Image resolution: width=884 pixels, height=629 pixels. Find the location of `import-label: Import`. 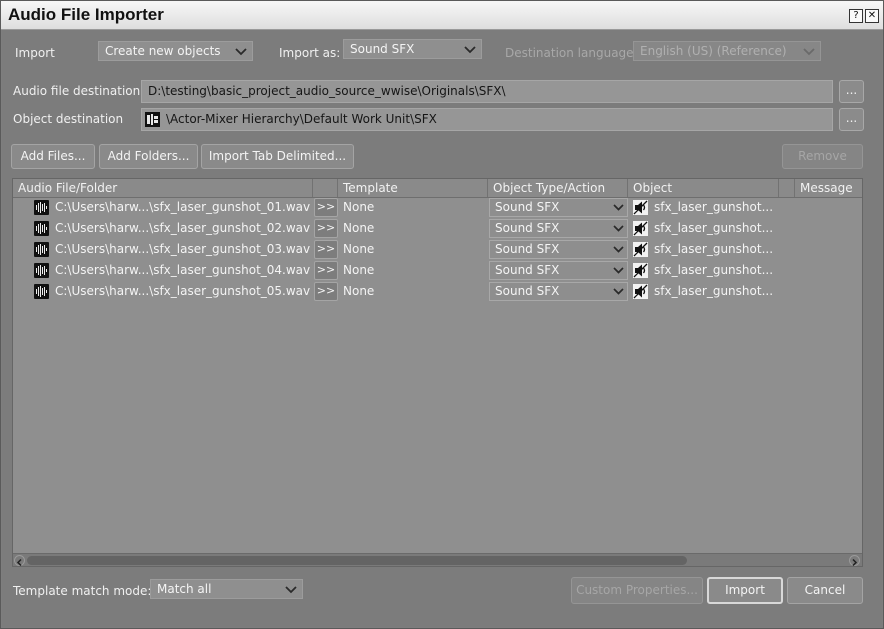

import-label: Import is located at coordinates (35, 53).